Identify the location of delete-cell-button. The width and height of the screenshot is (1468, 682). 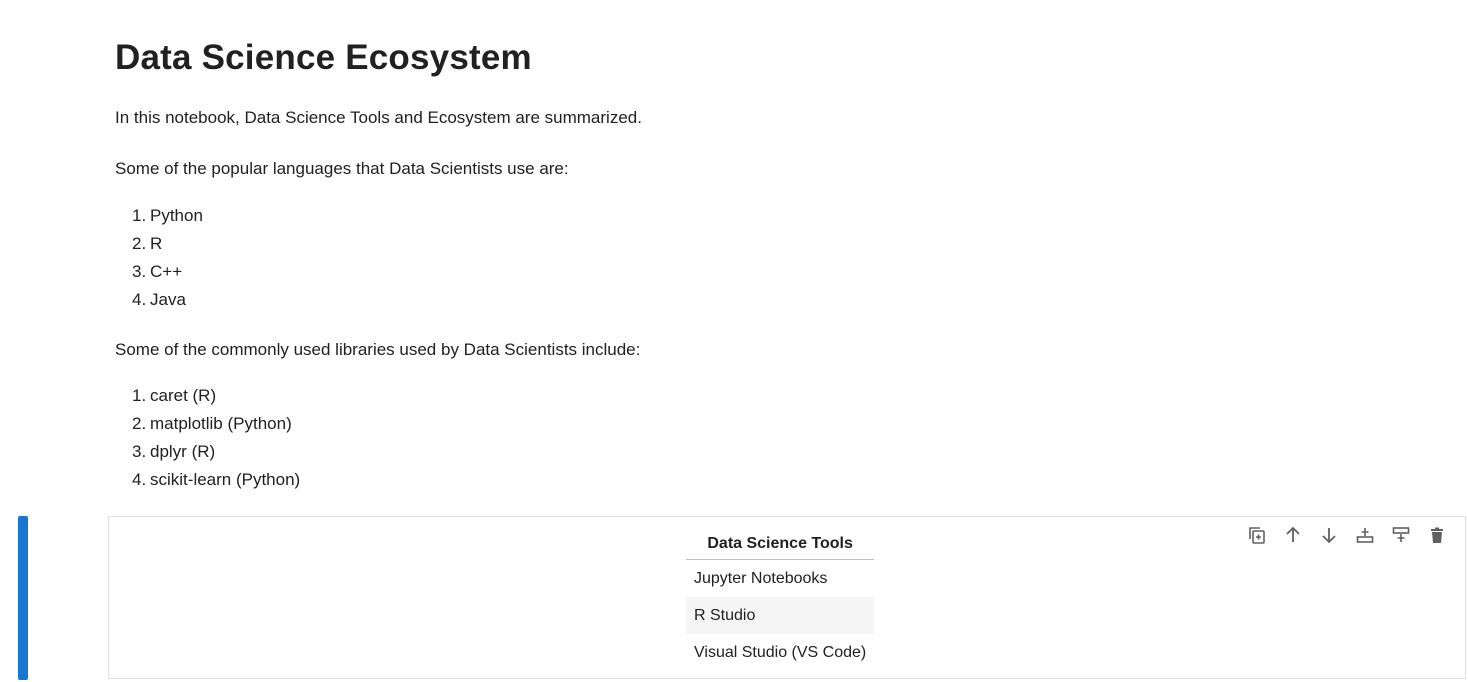
(1437, 535).